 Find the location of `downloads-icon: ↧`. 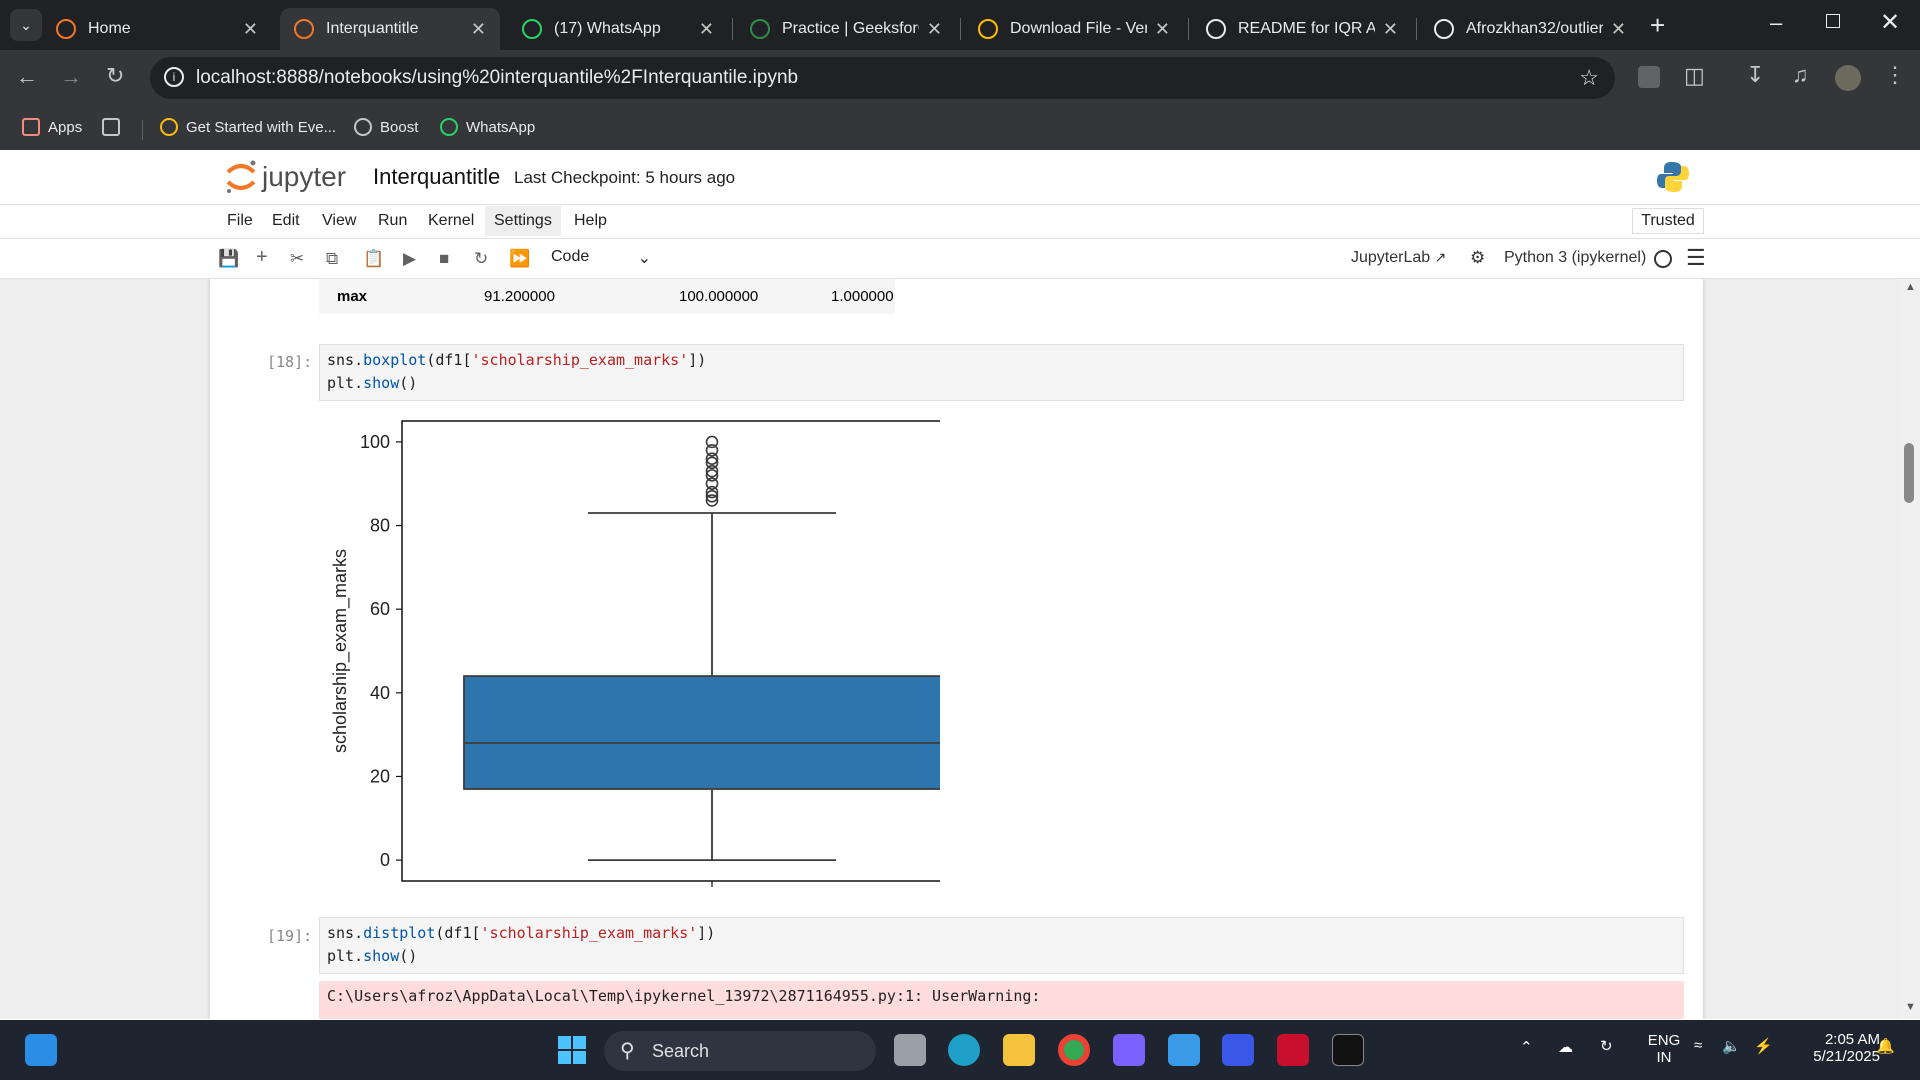

downloads-icon: ↧ is located at coordinates (1755, 75).